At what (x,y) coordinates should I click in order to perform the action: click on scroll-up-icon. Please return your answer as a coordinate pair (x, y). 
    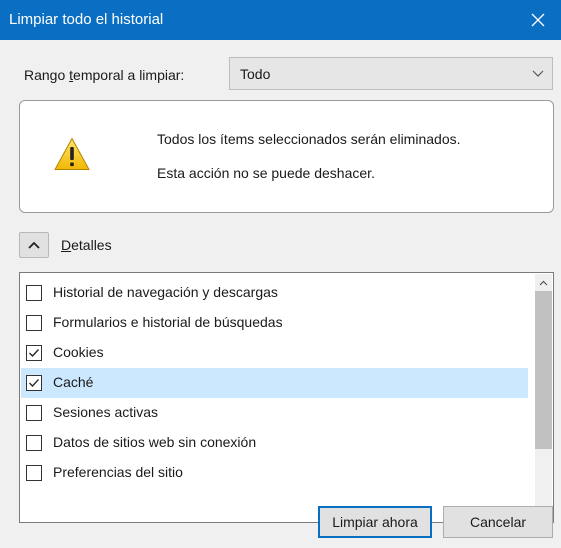
    Looking at the image, I should click on (543, 282).